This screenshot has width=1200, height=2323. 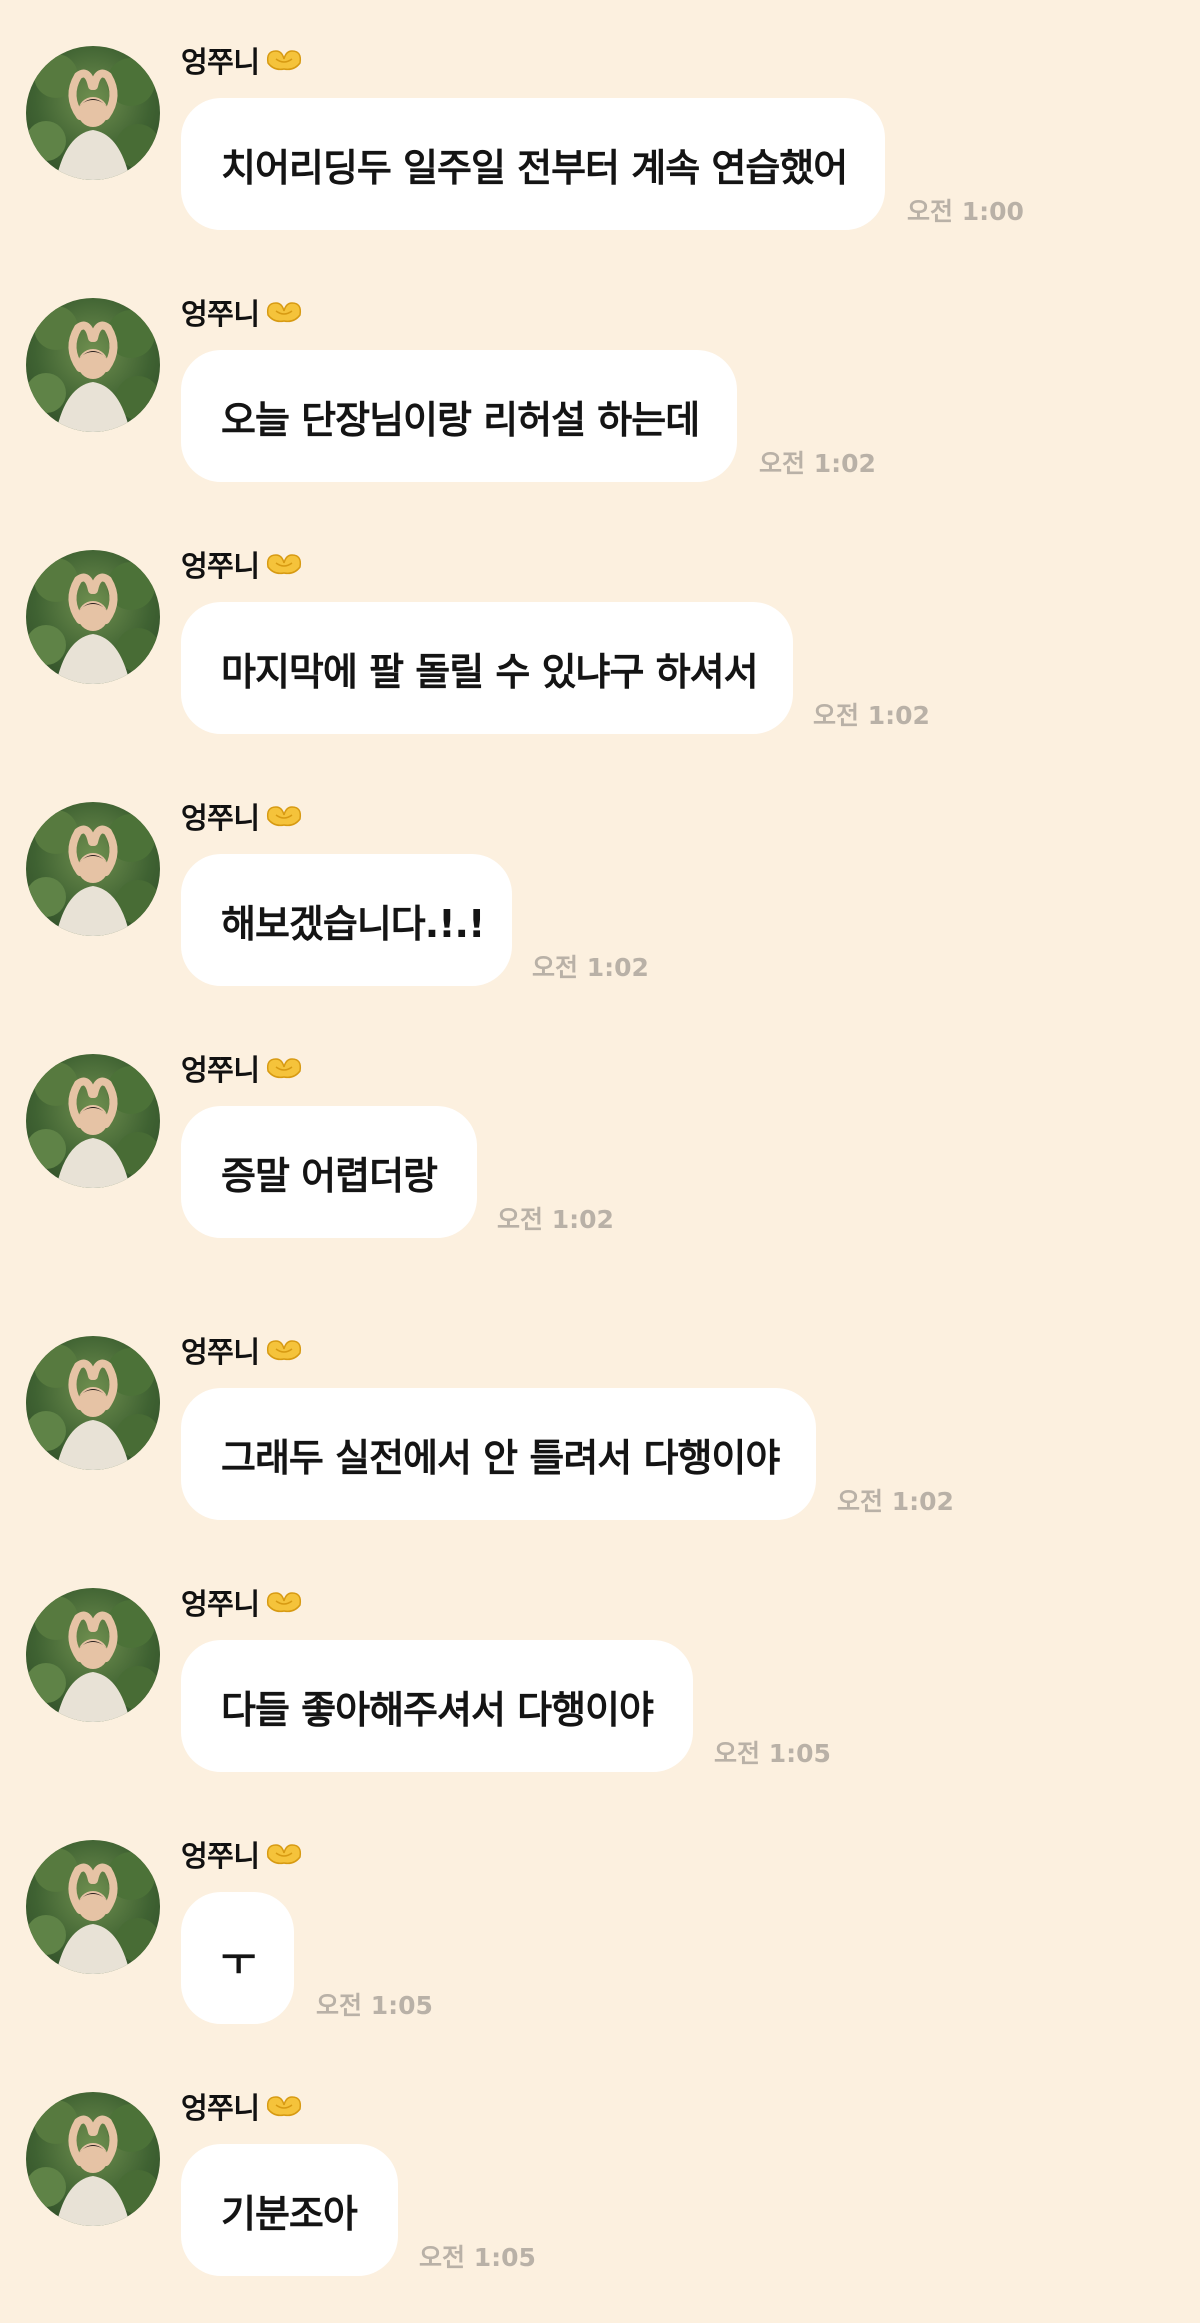 What do you see at coordinates (289, 2213) in the screenshot?
I see `message-text: 기분조아` at bounding box center [289, 2213].